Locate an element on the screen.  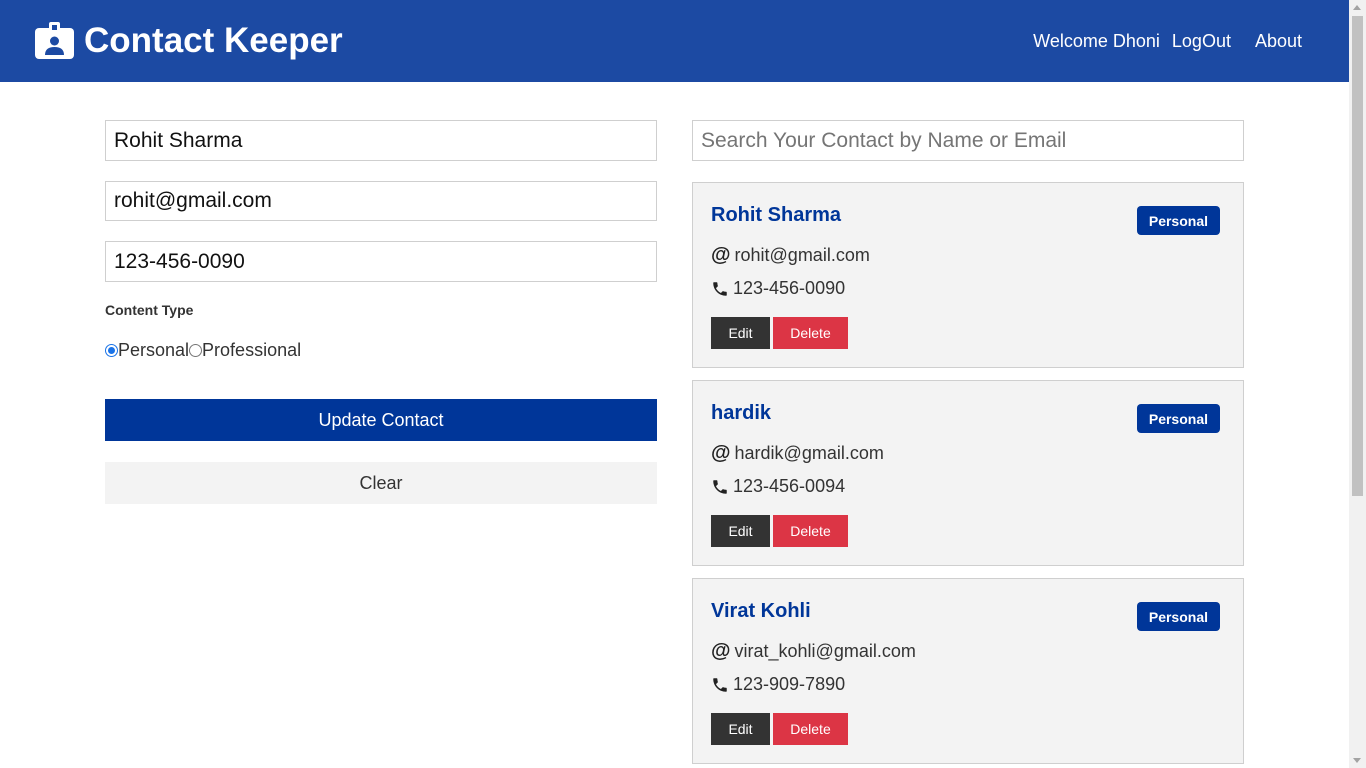
welcome-text: Welcome Dhoni is located at coordinates (1096, 40).